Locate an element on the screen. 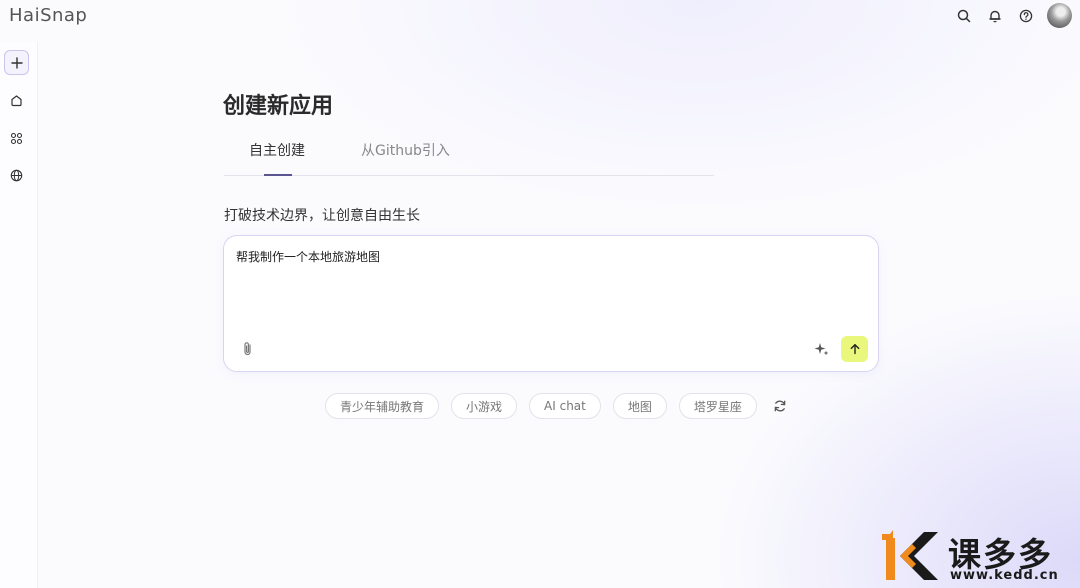 The height and width of the screenshot is (588, 1080). new-app-button is located at coordinates (16, 62).